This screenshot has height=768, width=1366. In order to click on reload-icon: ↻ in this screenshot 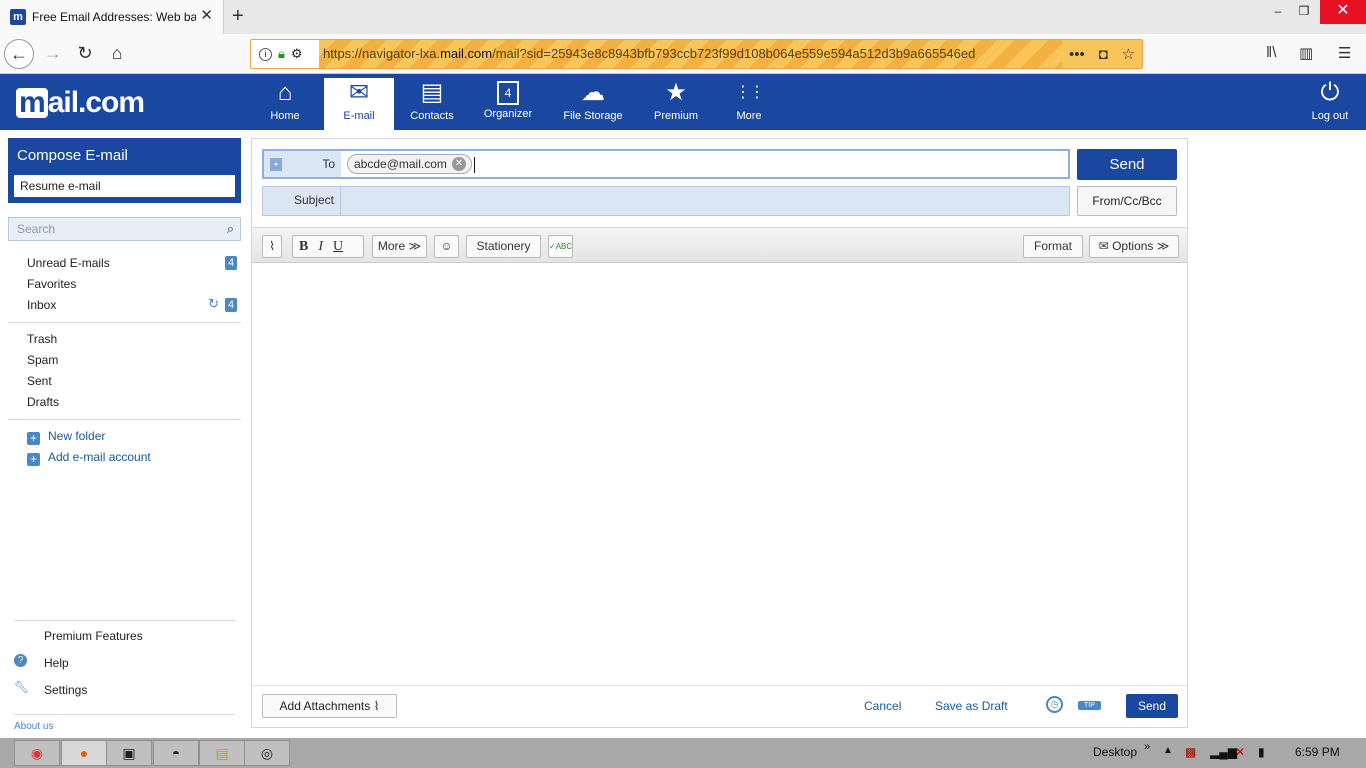, I will do `click(85, 54)`.